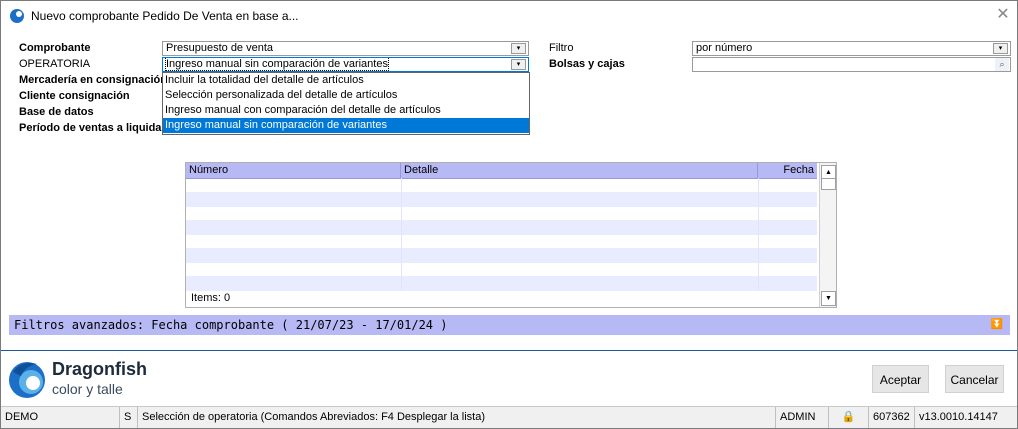  What do you see at coordinates (974, 379) in the screenshot?
I see `cancel-button: Cancelar` at bounding box center [974, 379].